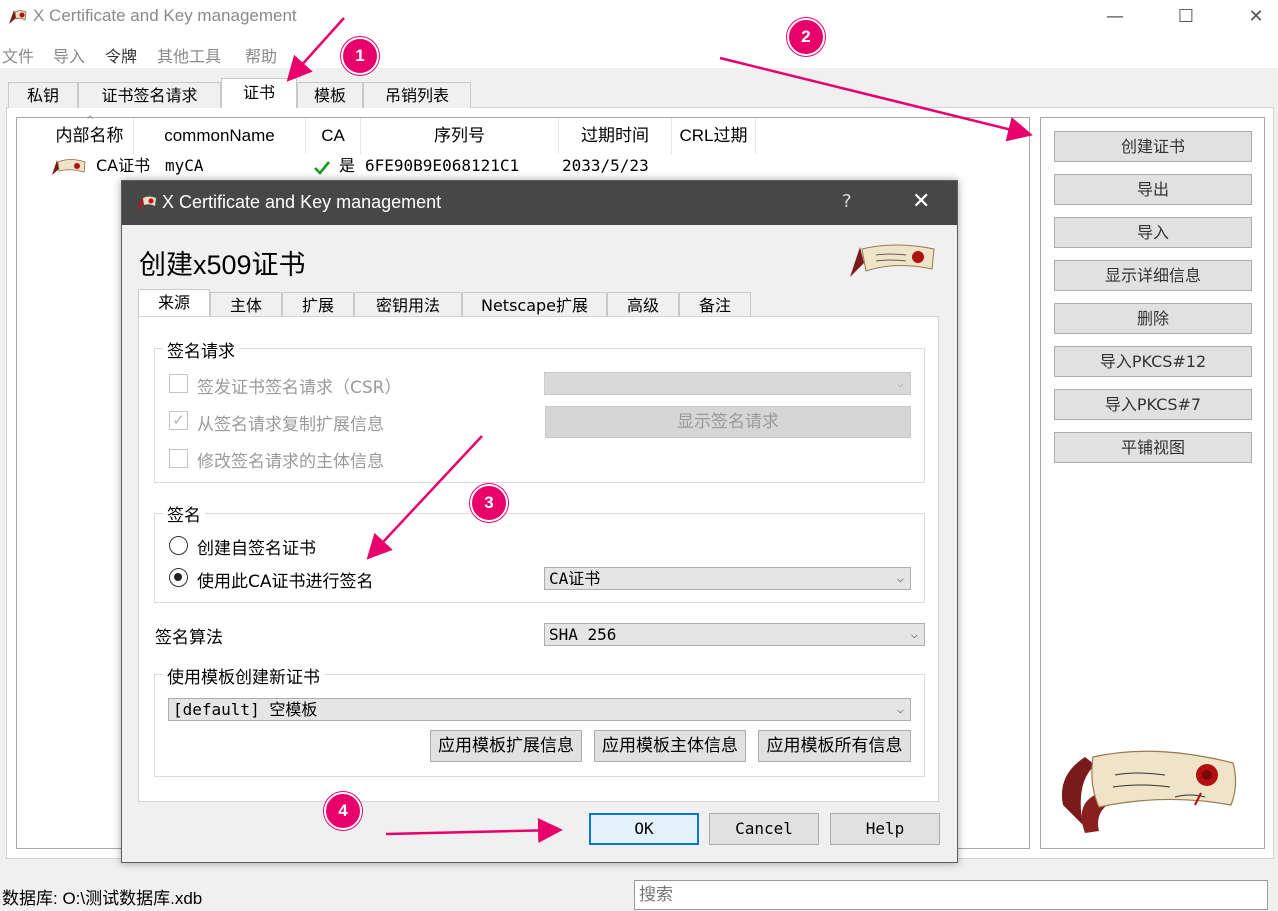 Image resolution: width=1278 pixels, height=911 pixels. What do you see at coordinates (178, 577) in the screenshot?
I see `use-ca-radio` at bounding box center [178, 577].